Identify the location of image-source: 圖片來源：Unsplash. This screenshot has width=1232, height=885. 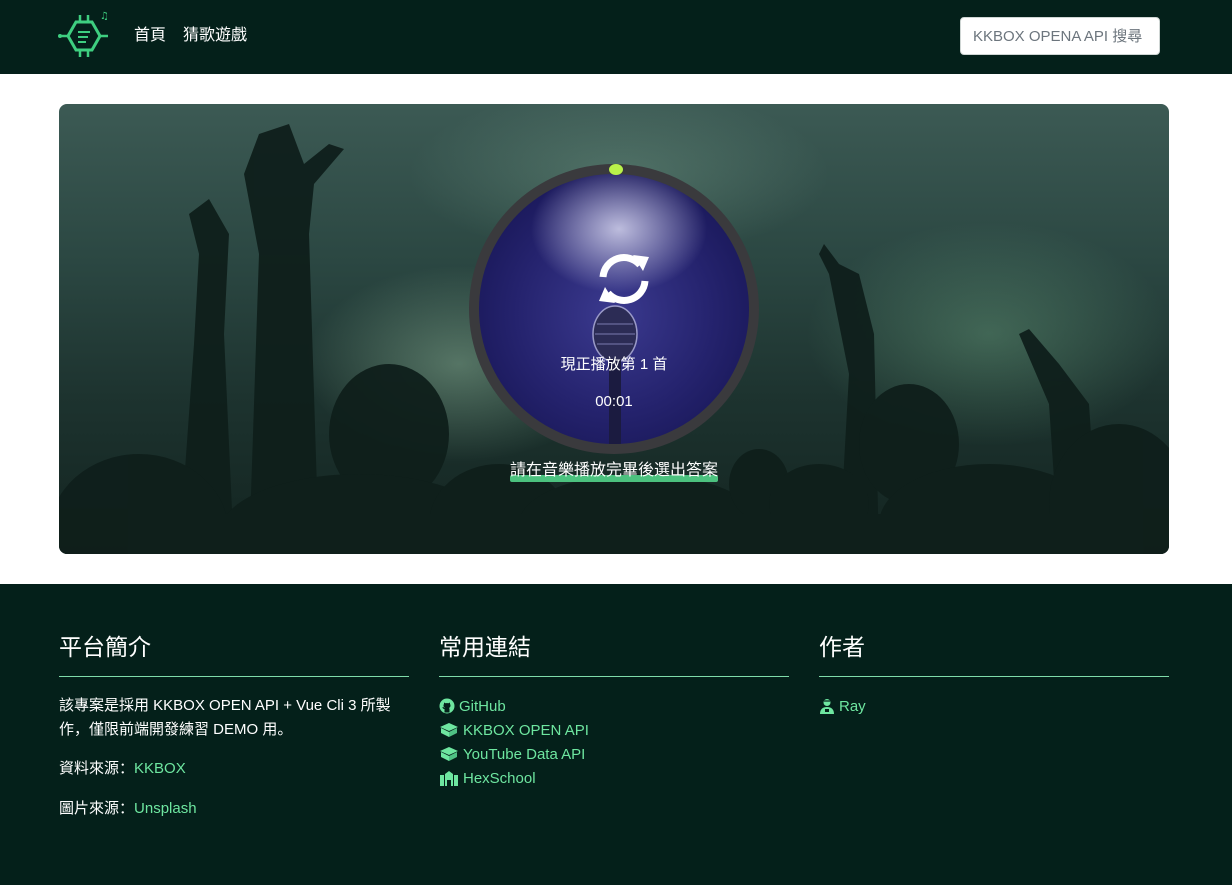
(128, 809).